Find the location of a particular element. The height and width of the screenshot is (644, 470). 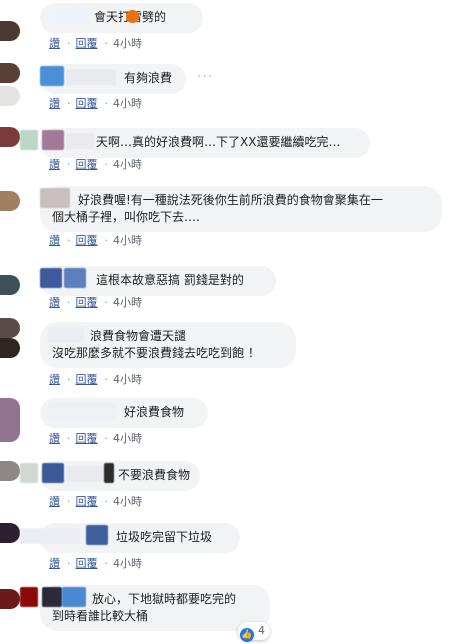

comment-bubble: 好浪費喔!有一種說法死後你生前所浪費的食物會聚集在一 個大桶子裡，叫你吃下去…. is located at coordinates (241, 209).